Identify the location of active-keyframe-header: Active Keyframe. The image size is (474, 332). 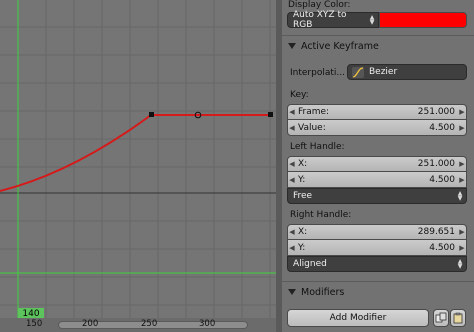
(378, 46).